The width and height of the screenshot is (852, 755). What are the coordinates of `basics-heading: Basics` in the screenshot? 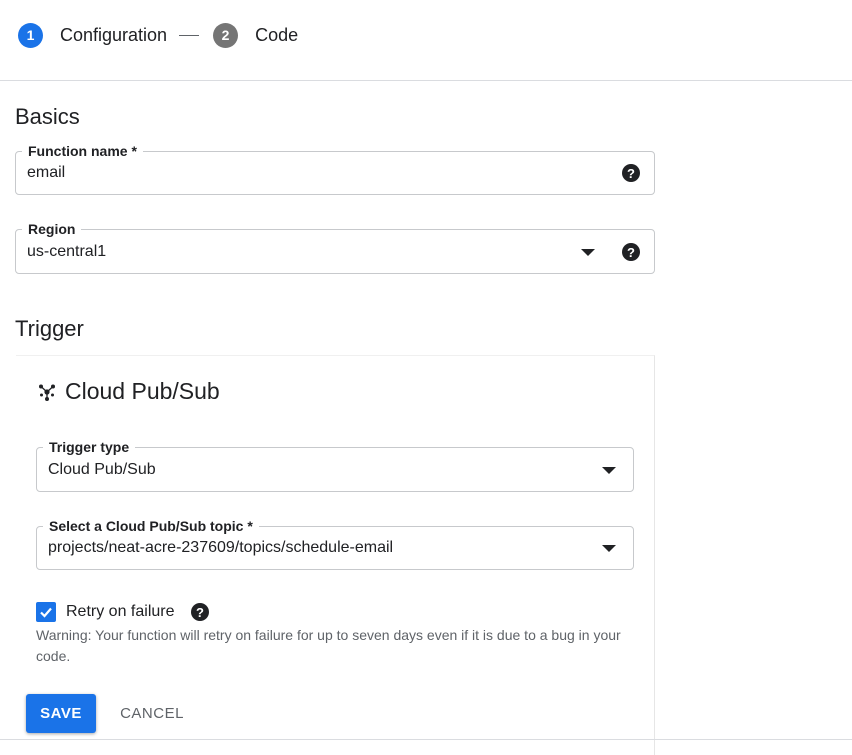 It's located at (47, 116).